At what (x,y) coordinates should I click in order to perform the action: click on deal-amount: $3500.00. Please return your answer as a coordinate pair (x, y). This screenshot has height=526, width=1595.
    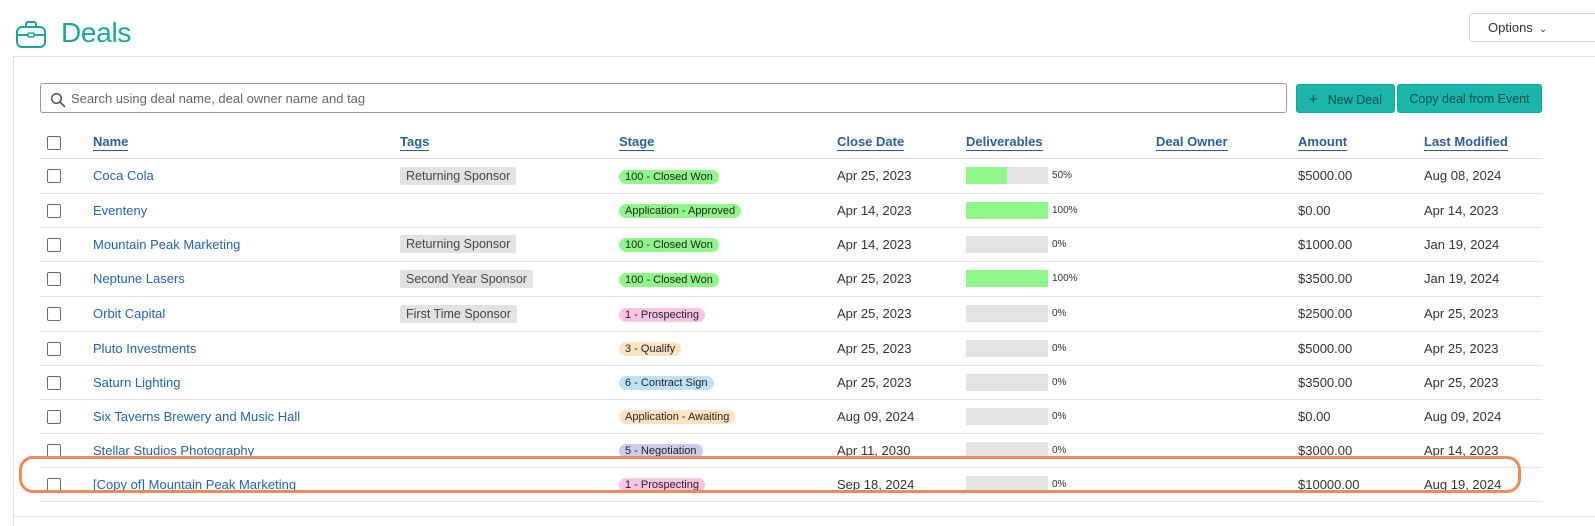
    Looking at the image, I should click on (1361, 279).